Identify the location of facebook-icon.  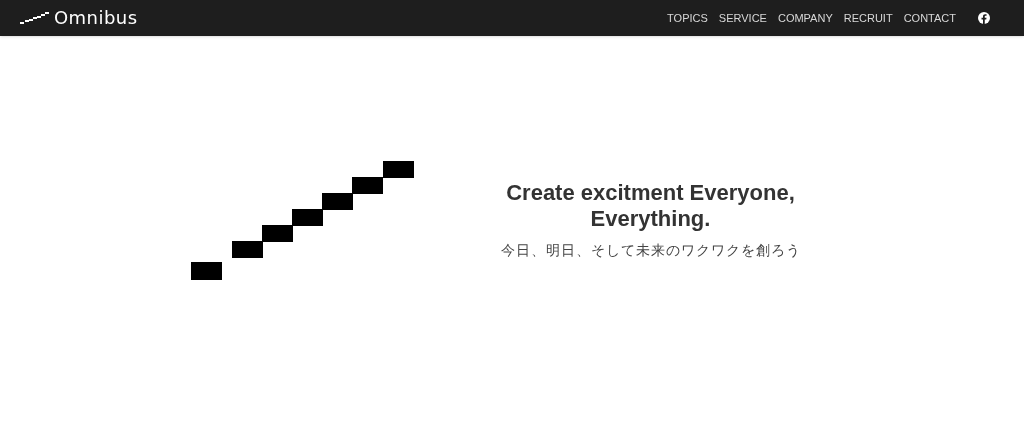
(984, 18).